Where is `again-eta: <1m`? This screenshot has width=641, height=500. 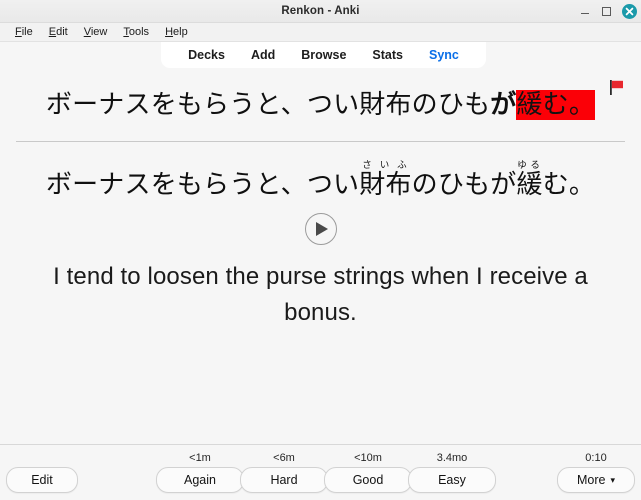 again-eta: <1m is located at coordinates (200, 458).